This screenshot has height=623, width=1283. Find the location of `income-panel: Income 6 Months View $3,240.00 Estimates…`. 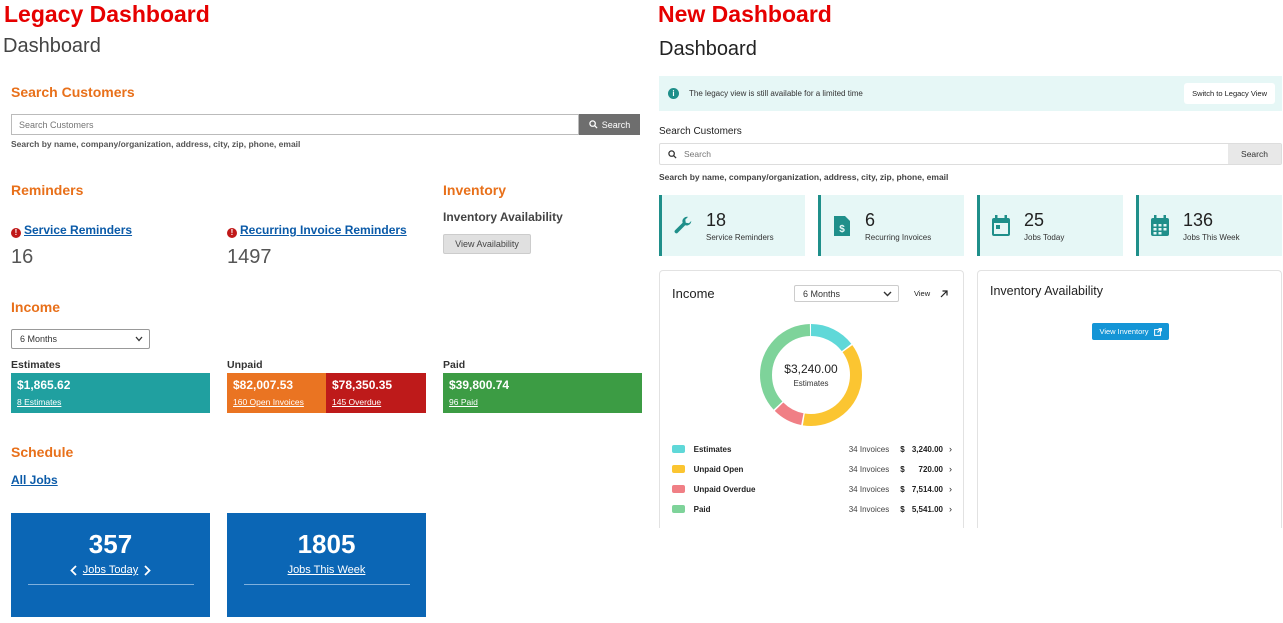

income-panel: Income 6 Months View $3,240.00 Estimates… is located at coordinates (811, 399).